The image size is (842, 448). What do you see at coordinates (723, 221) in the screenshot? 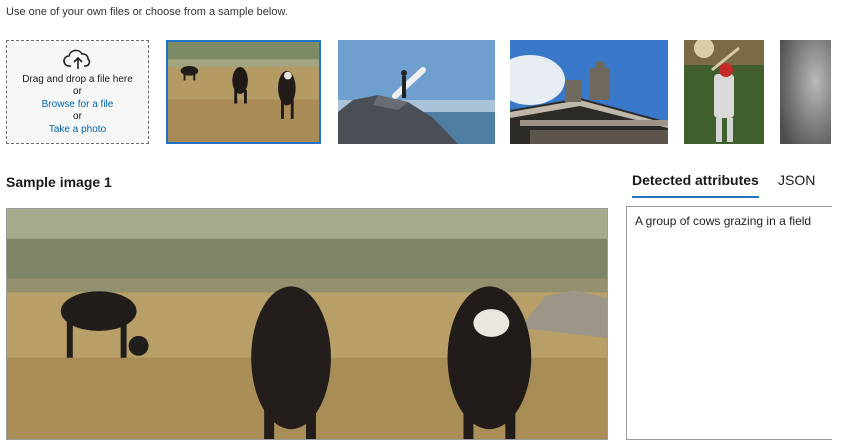
I see `detected-caption: A group of cows grazing in a field` at bounding box center [723, 221].